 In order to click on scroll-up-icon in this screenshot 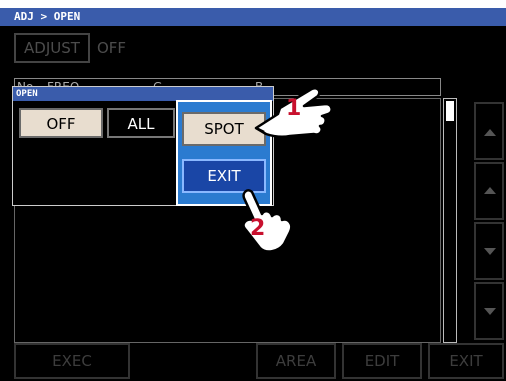, I will do `click(490, 190)`.